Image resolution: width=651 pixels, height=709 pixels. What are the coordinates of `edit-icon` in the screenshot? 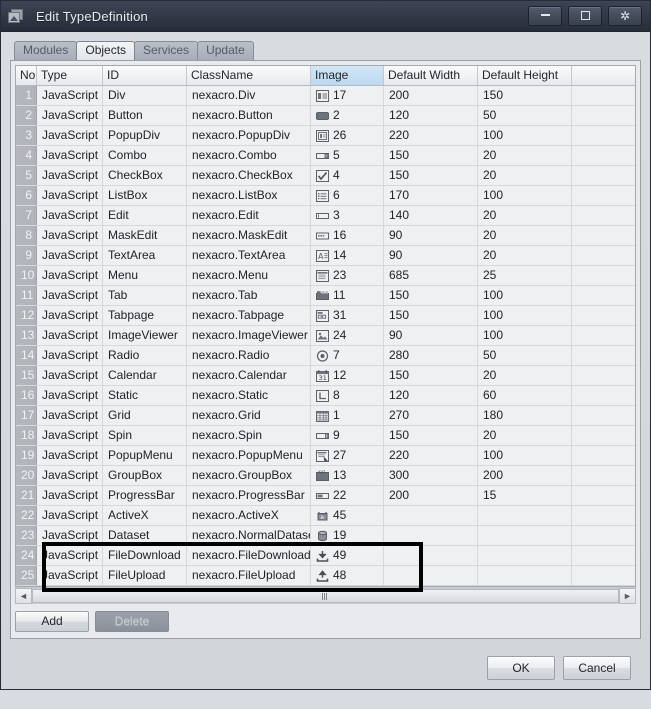 It's located at (322, 216).